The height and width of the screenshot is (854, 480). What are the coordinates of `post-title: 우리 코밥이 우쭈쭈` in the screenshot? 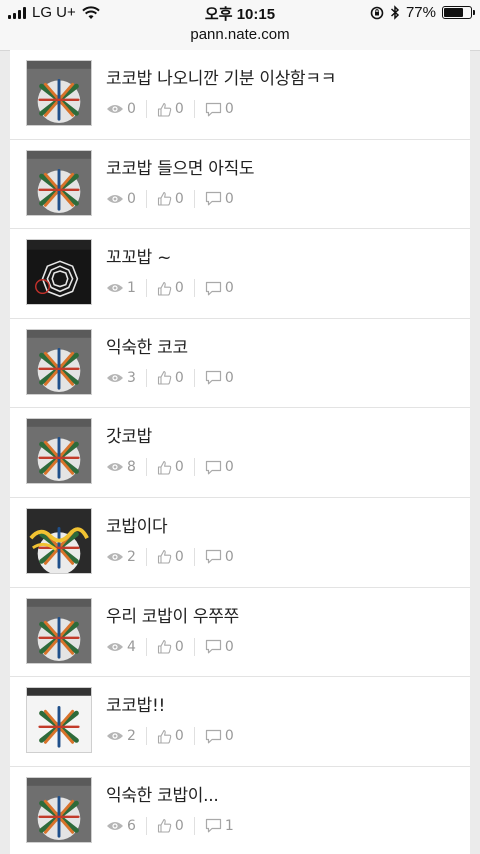 It's located at (172, 614).